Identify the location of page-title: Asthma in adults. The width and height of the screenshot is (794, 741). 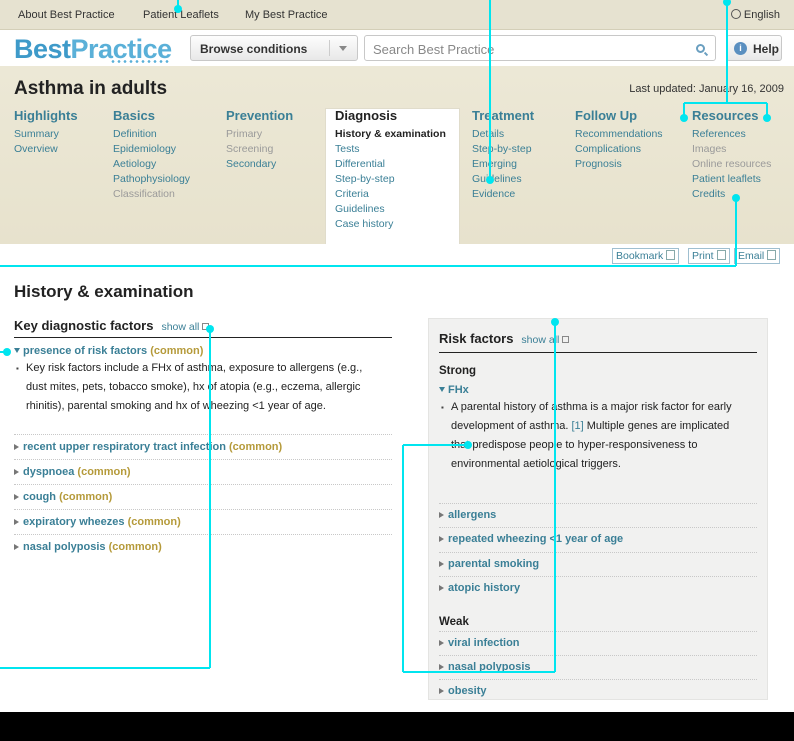
(91, 88).